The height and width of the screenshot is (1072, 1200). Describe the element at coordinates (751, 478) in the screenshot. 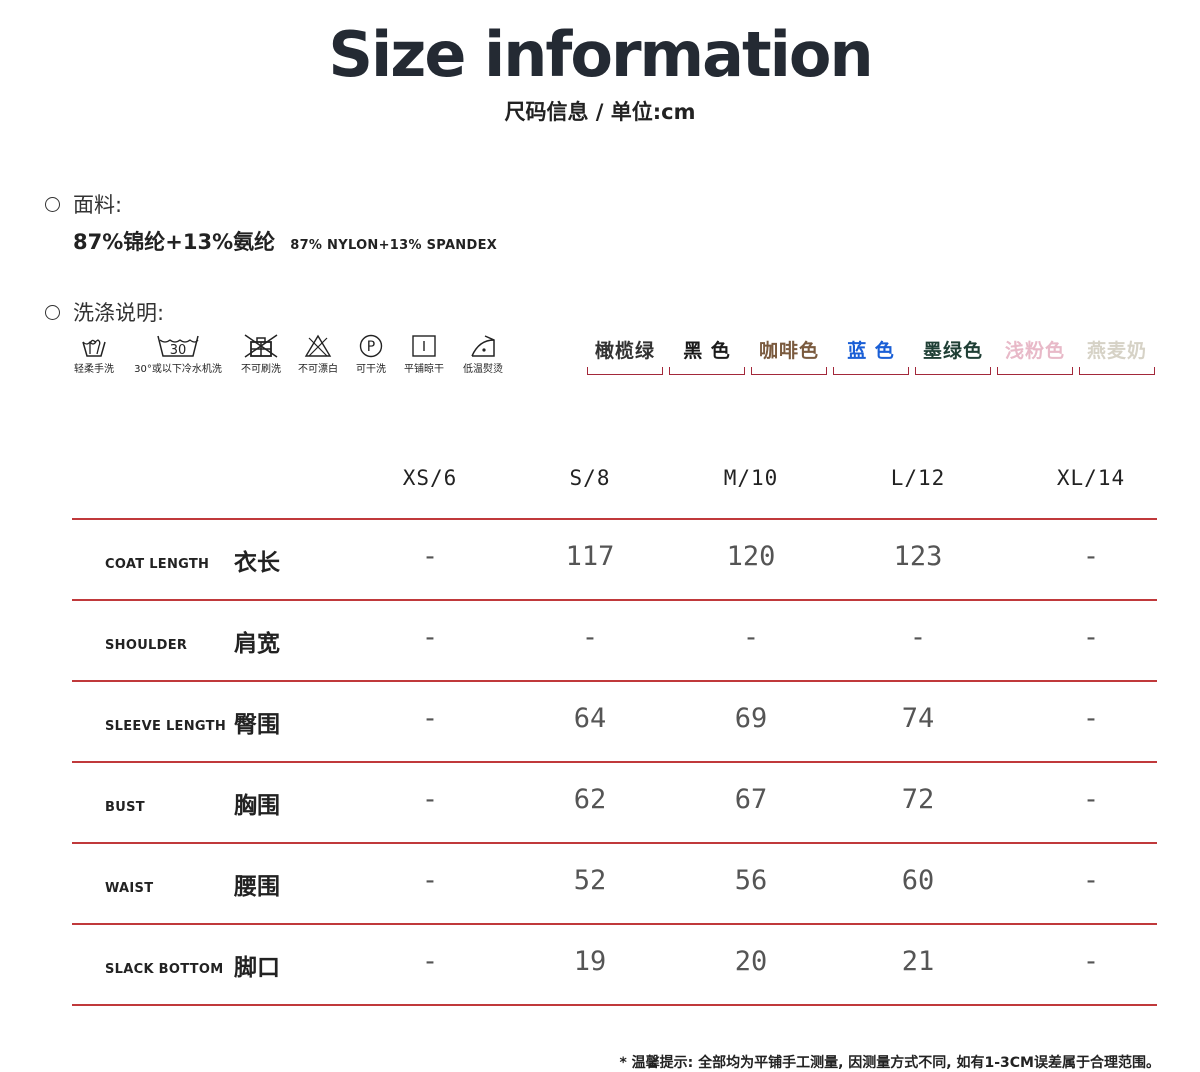

I see `column-header-m: M/10` at that location.